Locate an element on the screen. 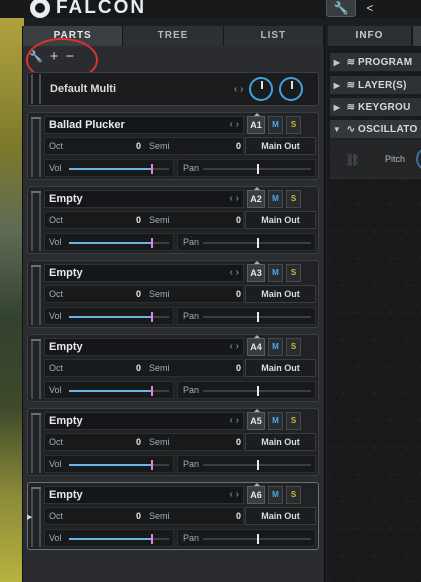 The height and width of the screenshot is (582, 421). pitch-knob is located at coordinates (418, 159).